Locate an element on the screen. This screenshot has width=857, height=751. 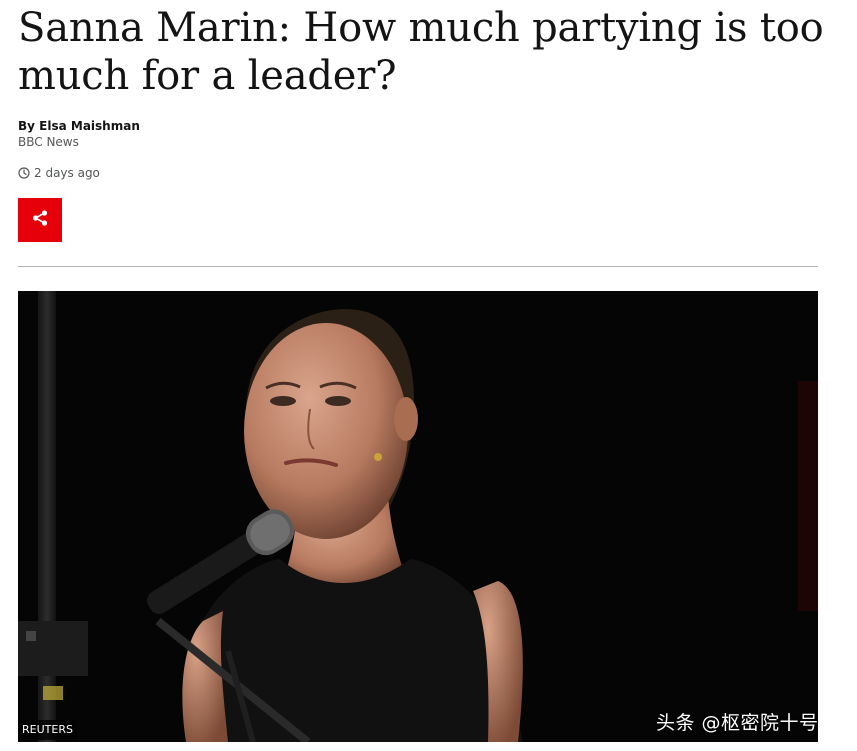
clock-icon is located at coordinates (24, 173).